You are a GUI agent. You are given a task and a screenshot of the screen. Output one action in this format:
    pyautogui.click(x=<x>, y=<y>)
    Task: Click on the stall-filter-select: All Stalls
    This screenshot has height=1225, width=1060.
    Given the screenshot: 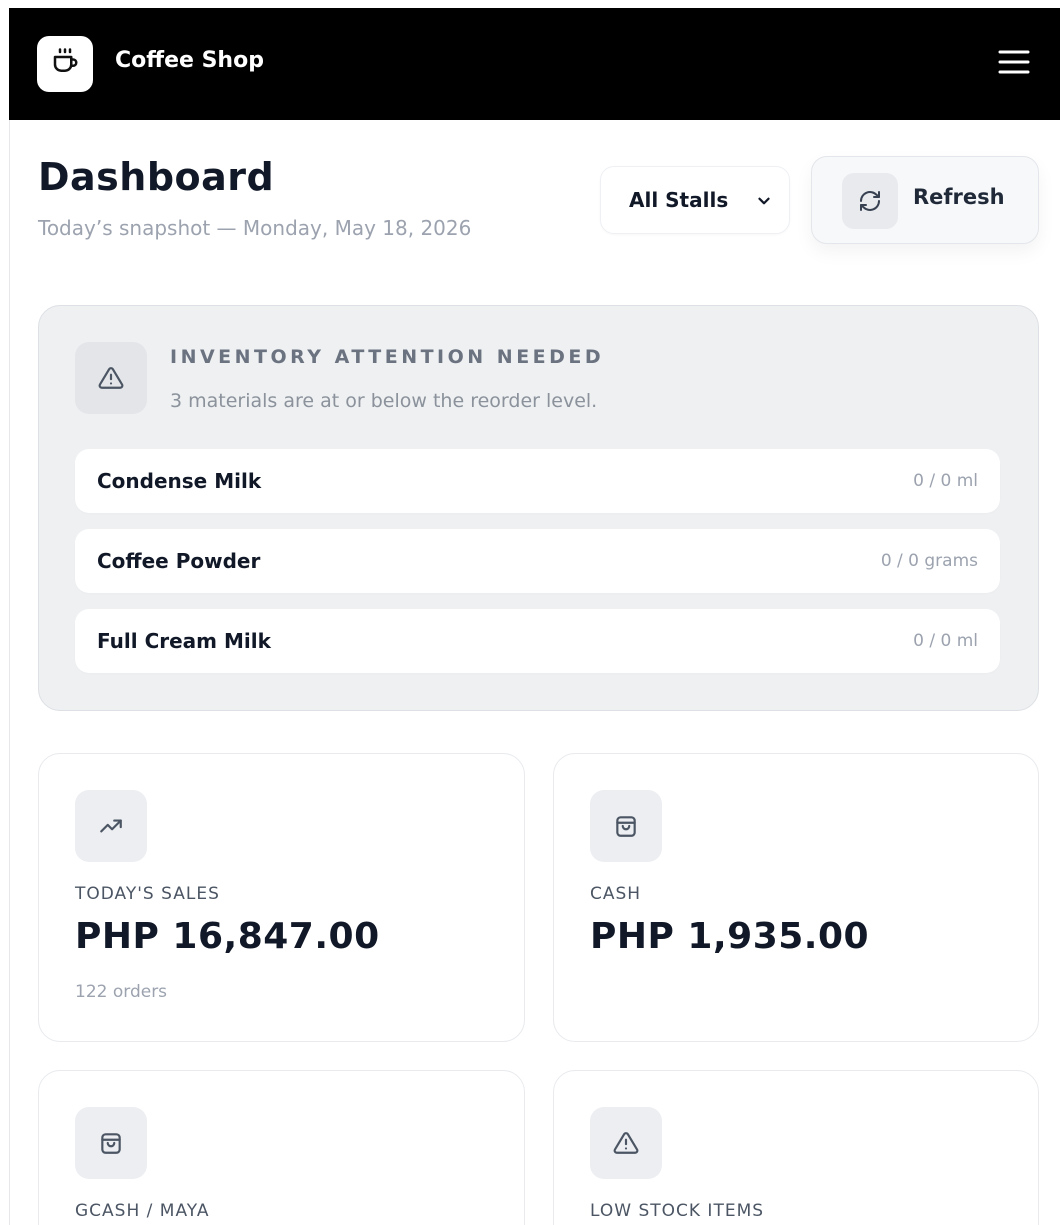 What is the action you would take?
    pyautogui.click(x=695, y=200)
    